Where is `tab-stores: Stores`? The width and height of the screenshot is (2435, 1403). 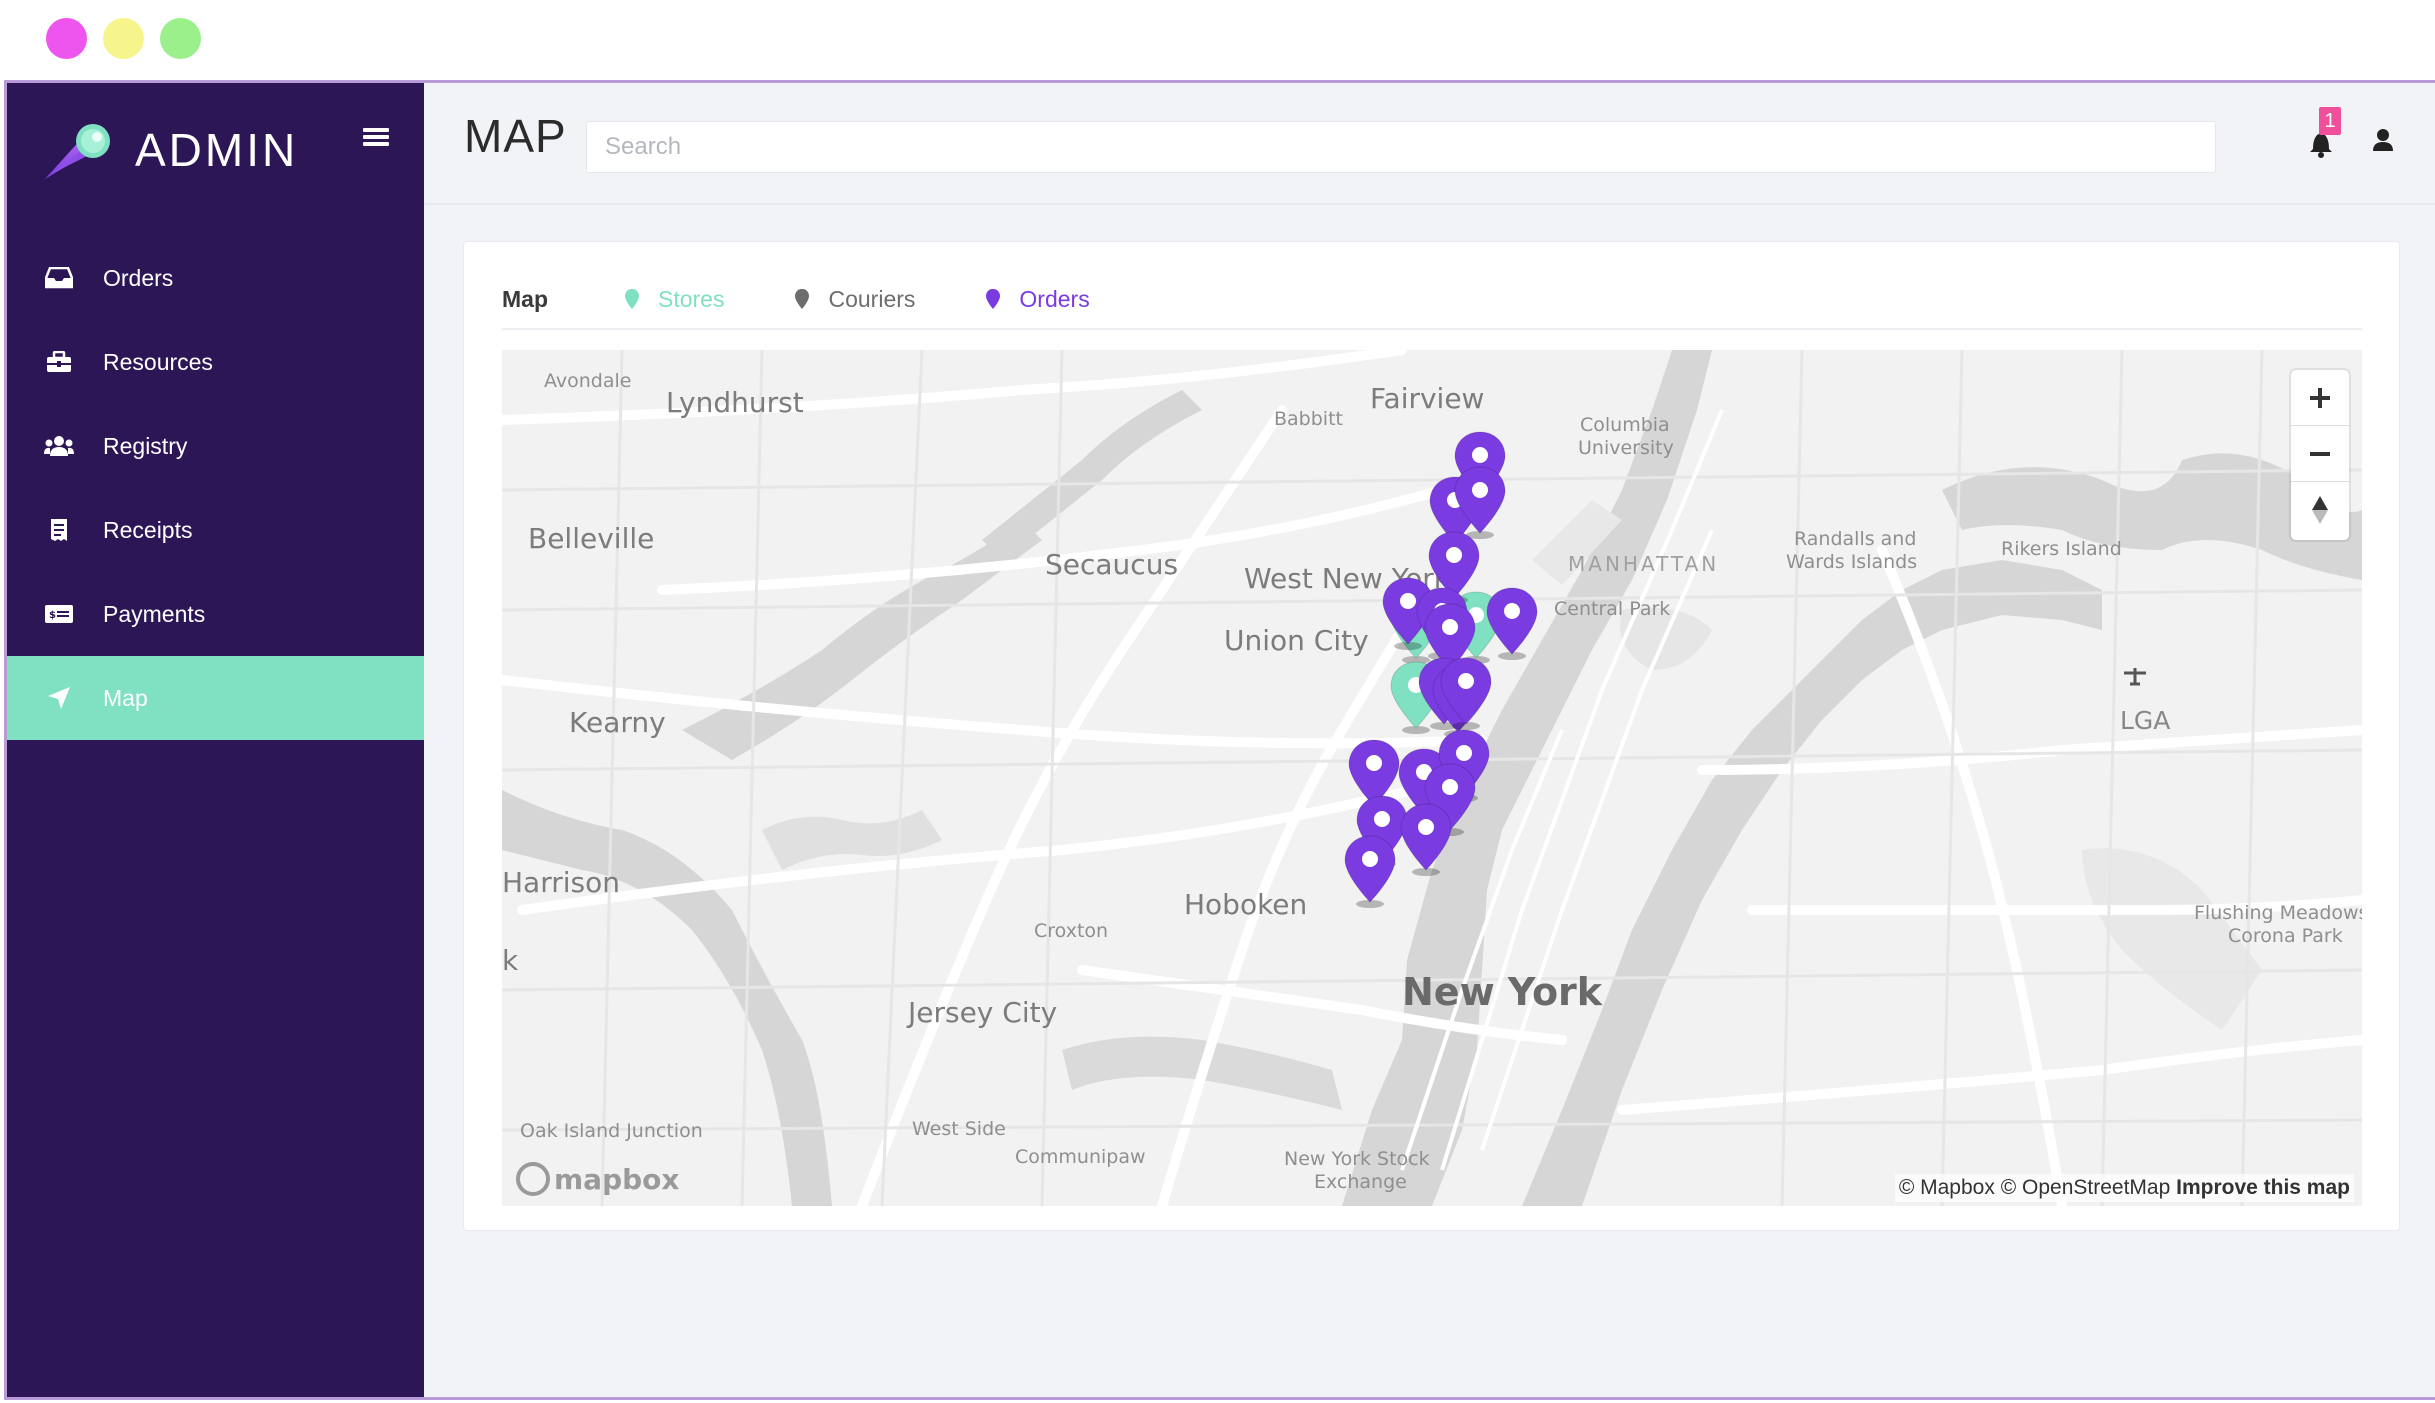 tab-stores: Stores is located at coordinates (674, 299).